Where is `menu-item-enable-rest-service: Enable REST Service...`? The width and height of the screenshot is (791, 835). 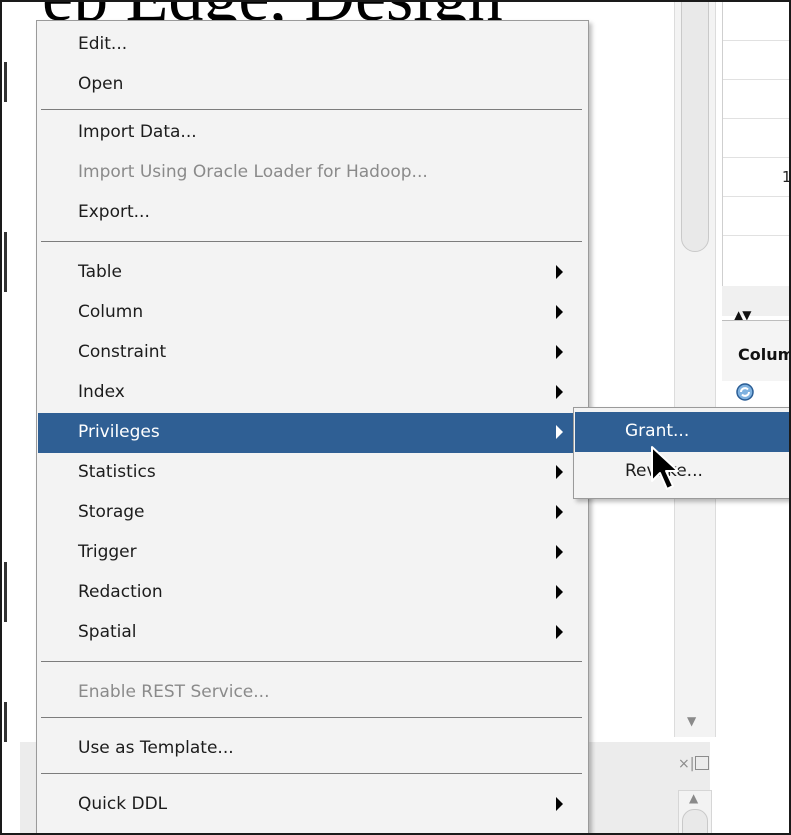
menu-item-enable-rest-service: Enable REST Service... is located at coordinates (312, 693).